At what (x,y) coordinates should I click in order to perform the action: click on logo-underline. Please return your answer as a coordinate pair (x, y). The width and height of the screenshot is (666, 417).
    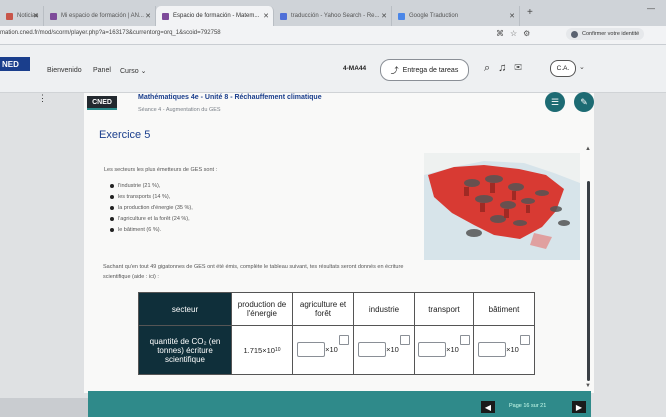
    Looking at the image, I should click on (102, 109).